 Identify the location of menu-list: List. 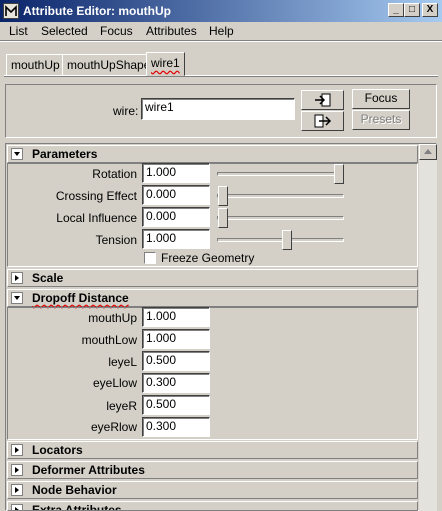
(18, 31).